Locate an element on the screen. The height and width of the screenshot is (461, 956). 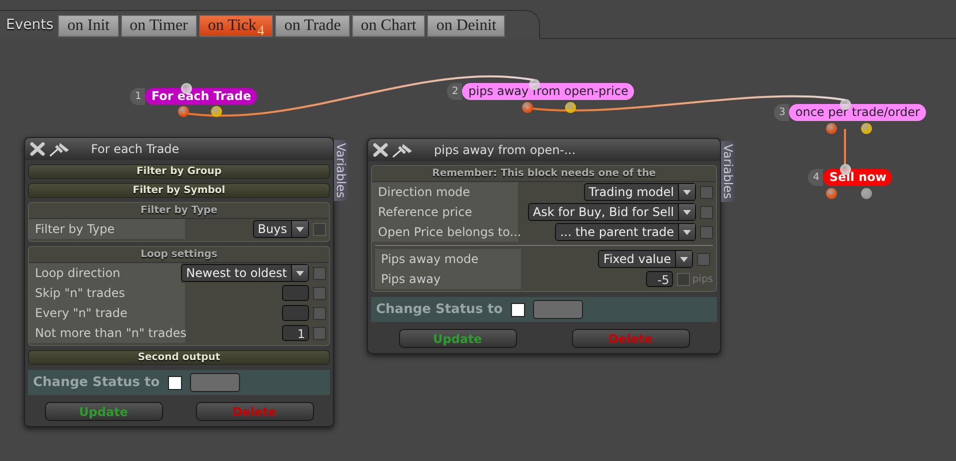
node-number: 4 is located at coordinates (816, 177).